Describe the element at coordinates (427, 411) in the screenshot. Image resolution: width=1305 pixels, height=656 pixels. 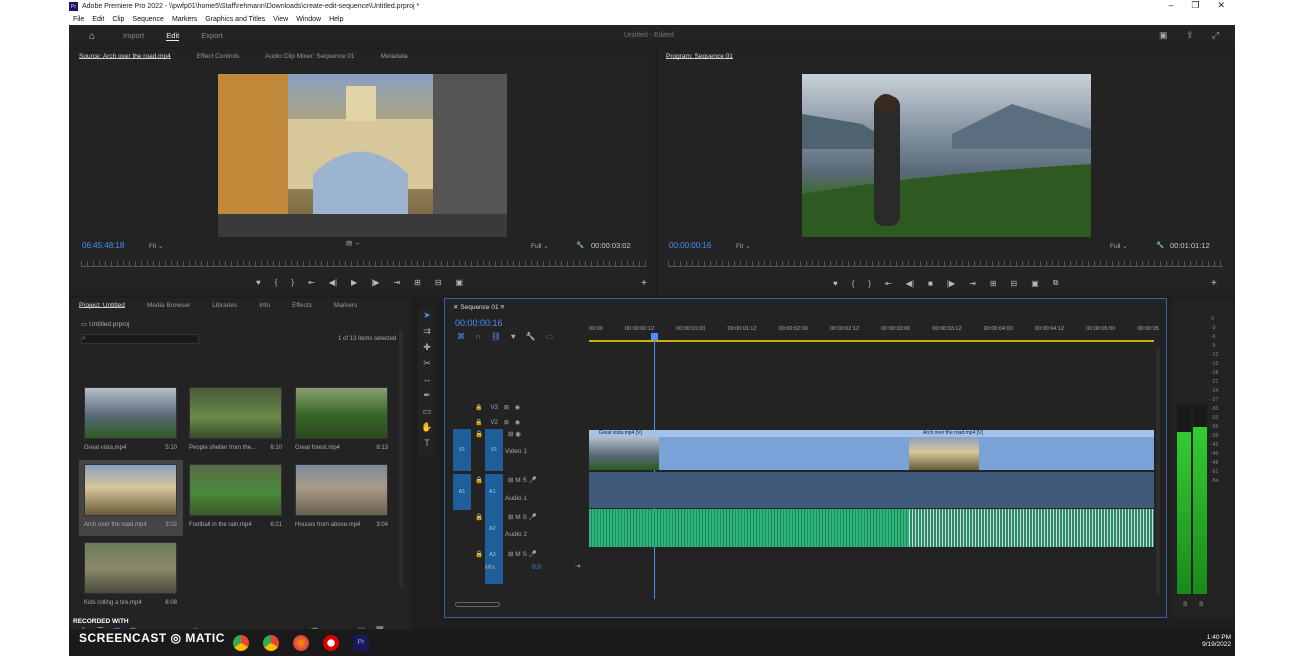
I see `rectangle-icon: ▭` at that location.